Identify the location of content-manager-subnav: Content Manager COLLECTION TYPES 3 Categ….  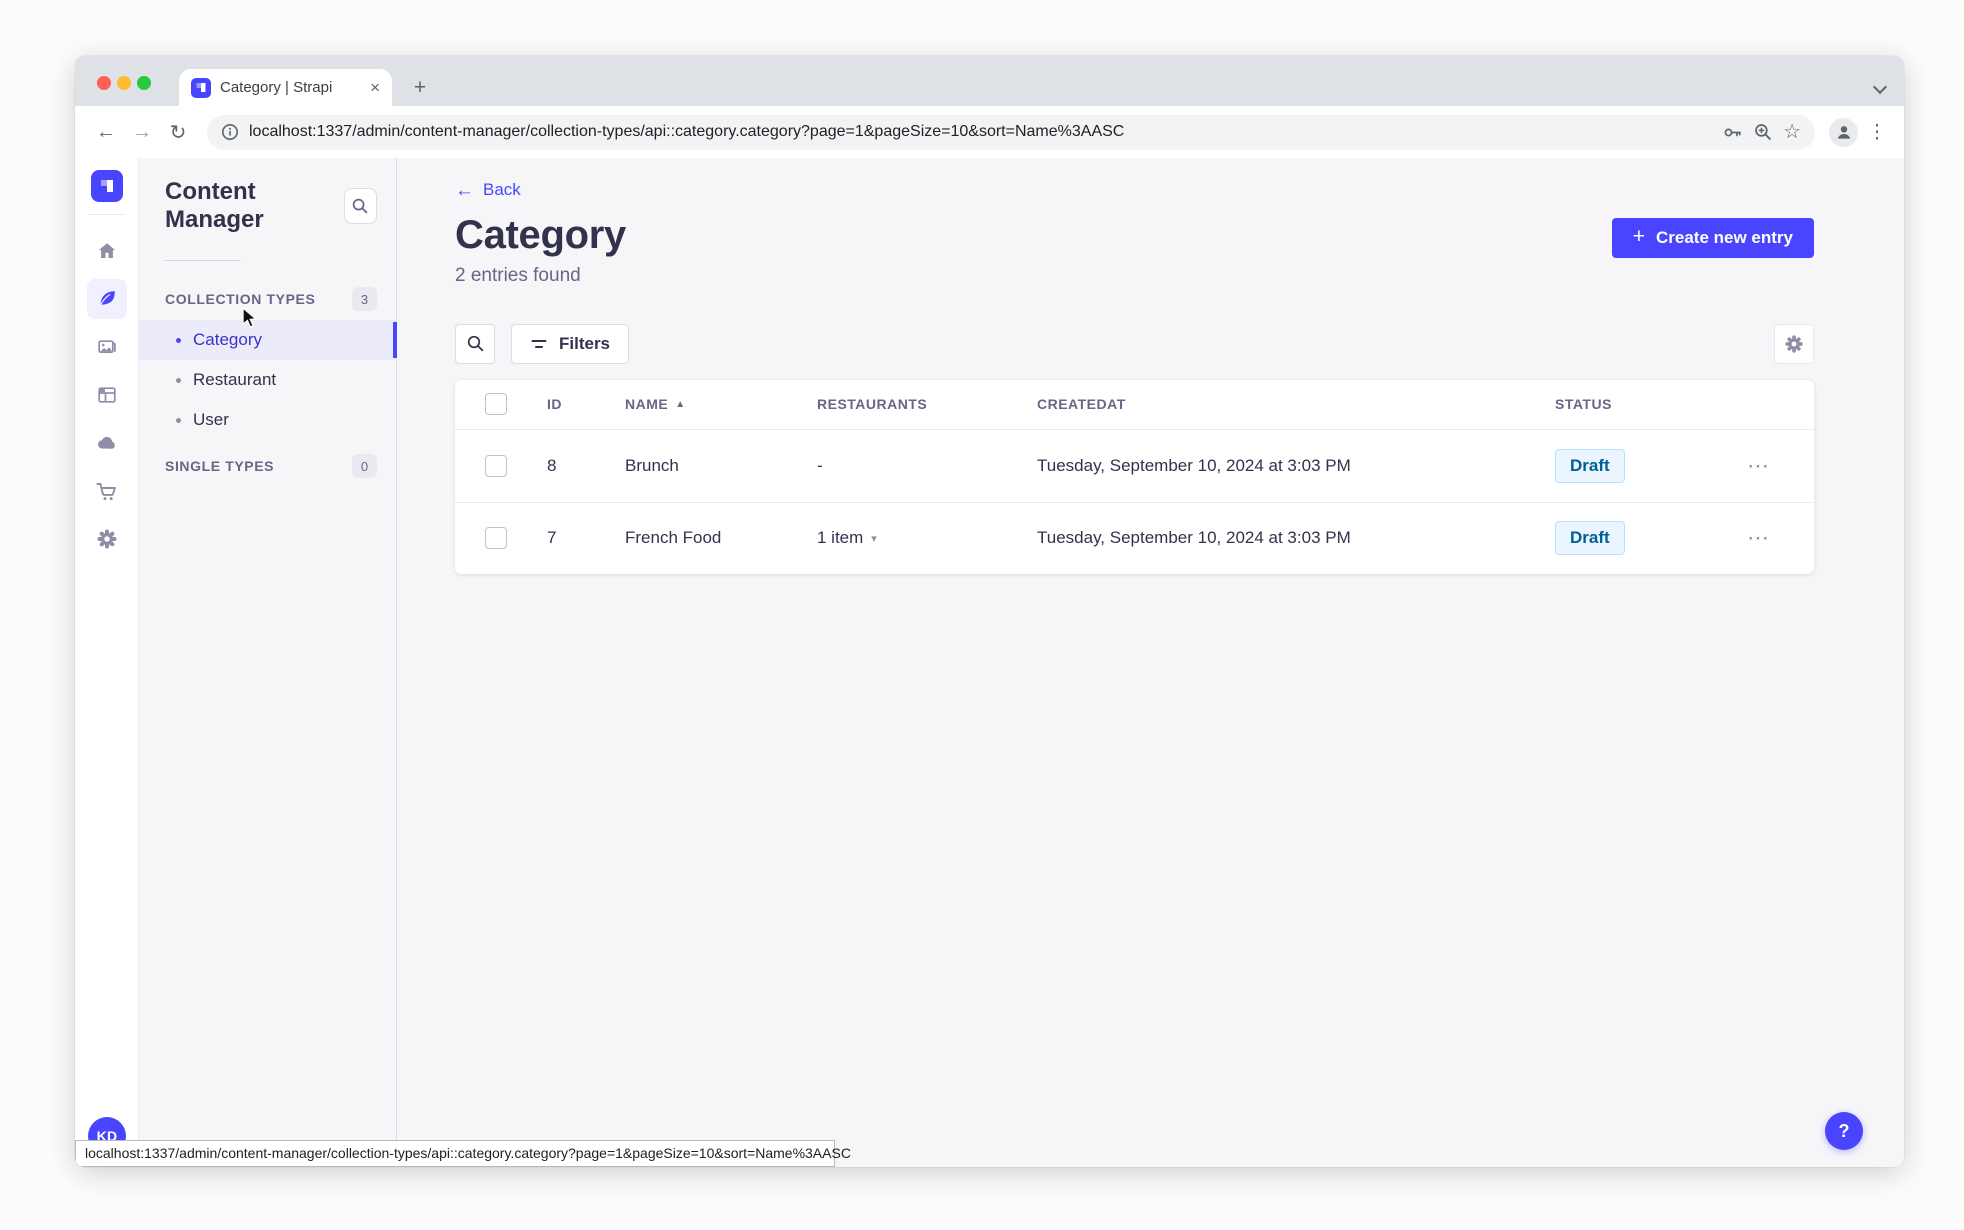
(268, 662).